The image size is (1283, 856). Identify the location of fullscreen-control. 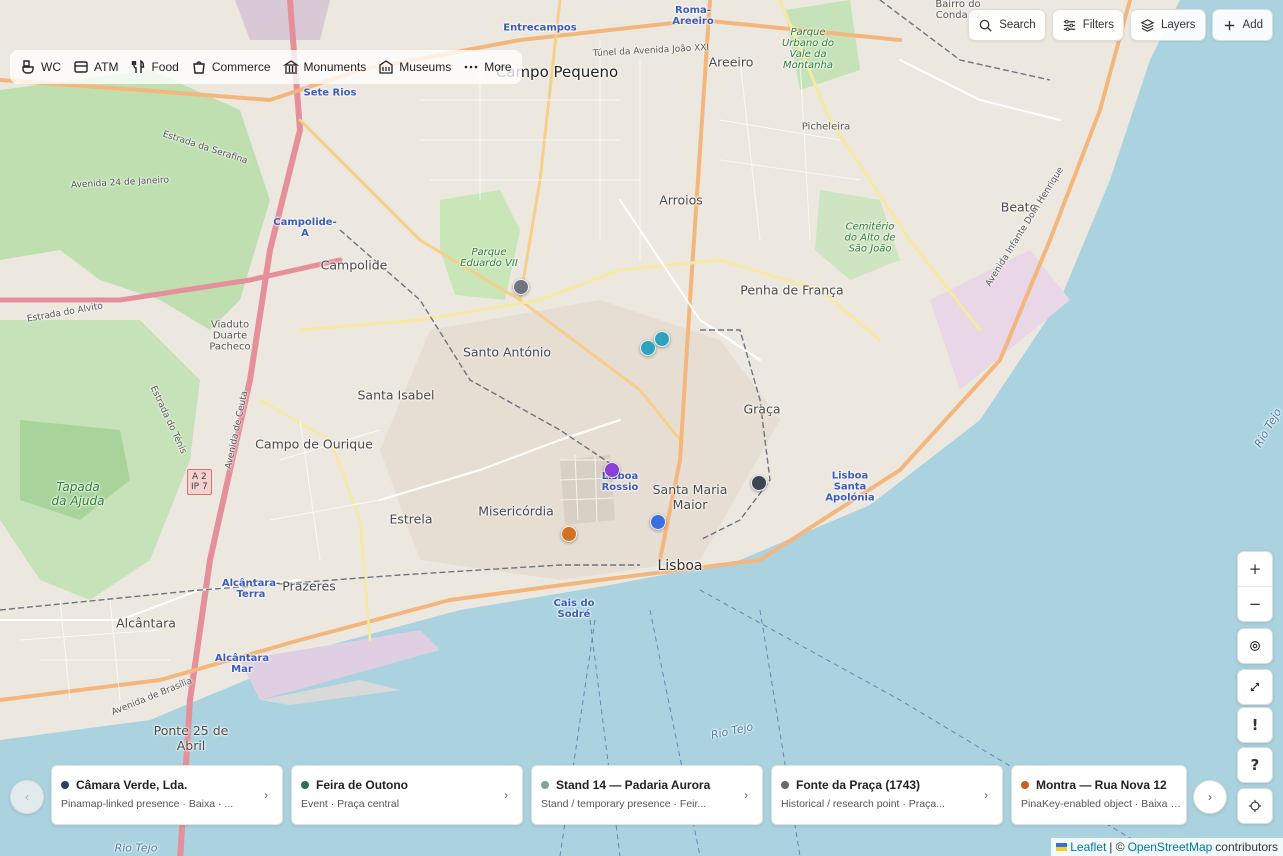
(1255, 687).